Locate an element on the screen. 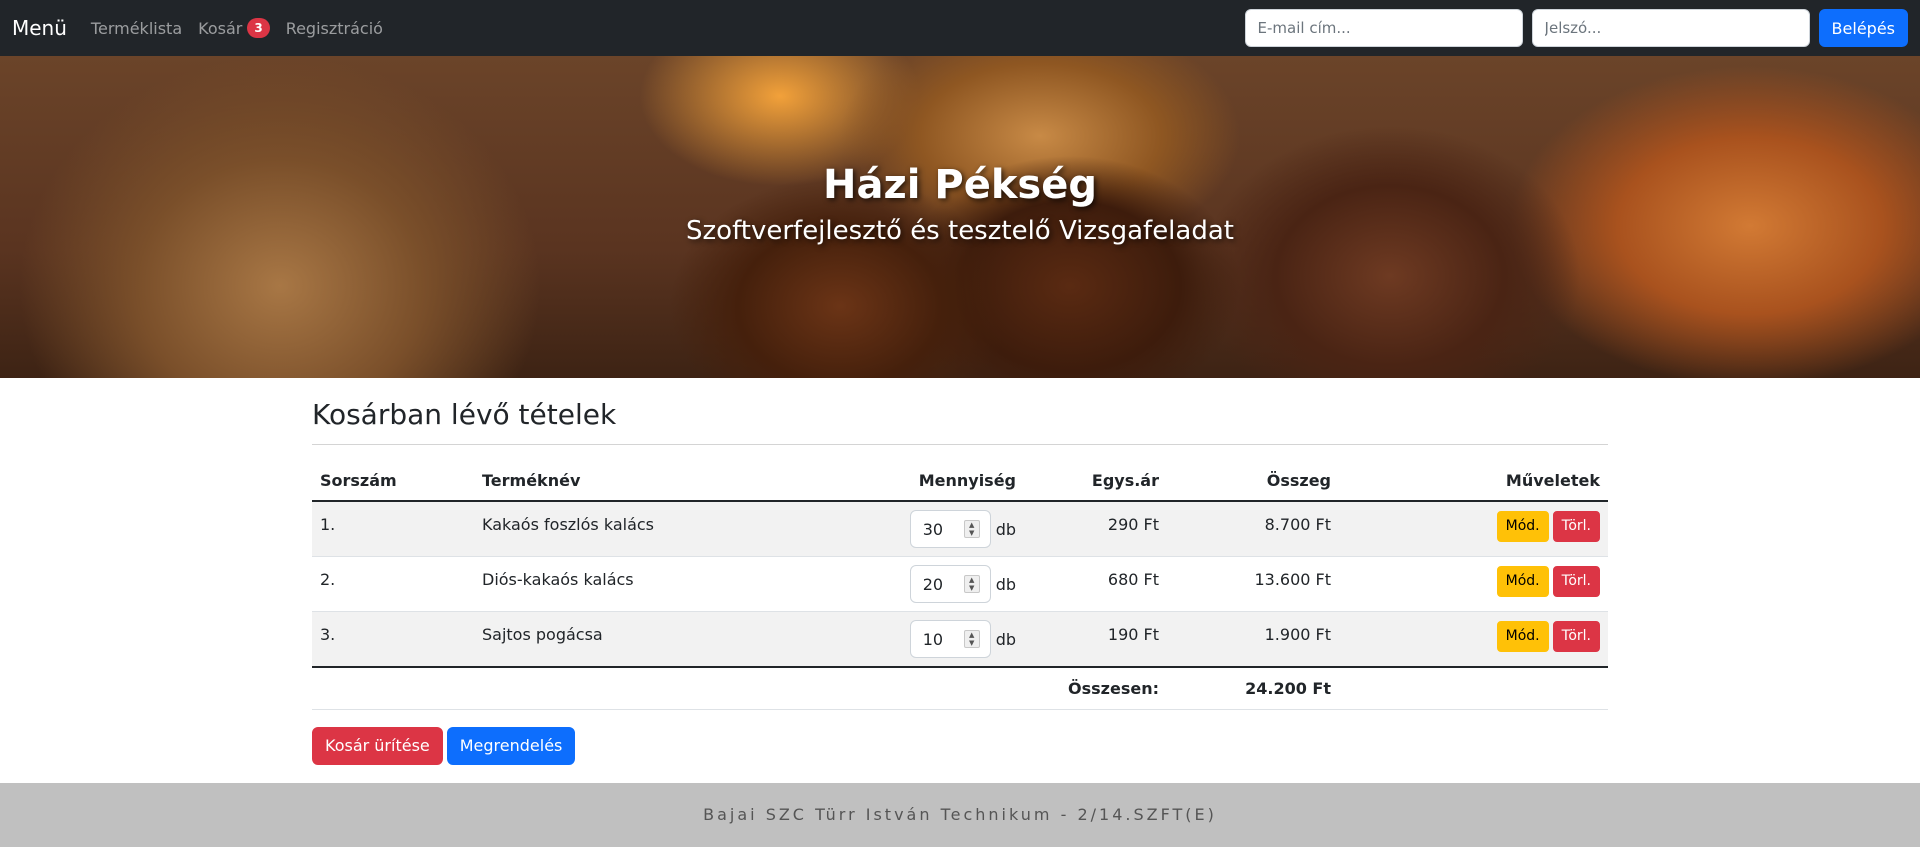 Image resolution: width=1920 pixels, height=868 pixels. row-index: 1. is located at coordinates (393, 529).